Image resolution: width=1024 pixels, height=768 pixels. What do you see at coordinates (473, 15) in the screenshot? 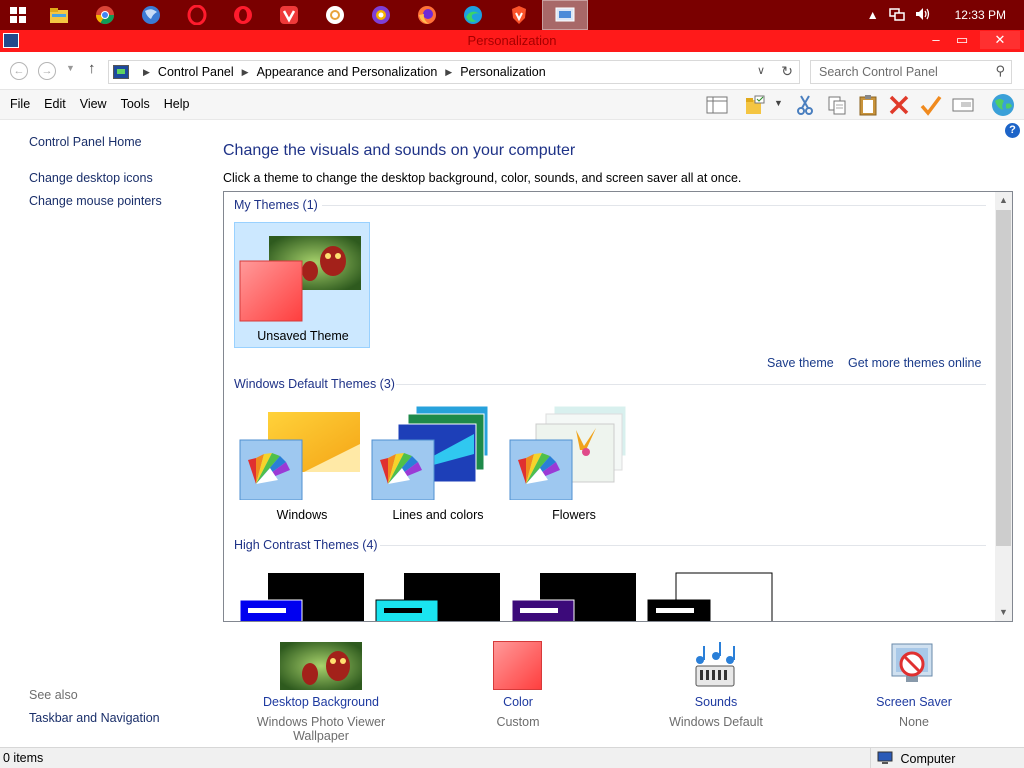
I see `taskbar-edge` at bounding box center [473, 15].